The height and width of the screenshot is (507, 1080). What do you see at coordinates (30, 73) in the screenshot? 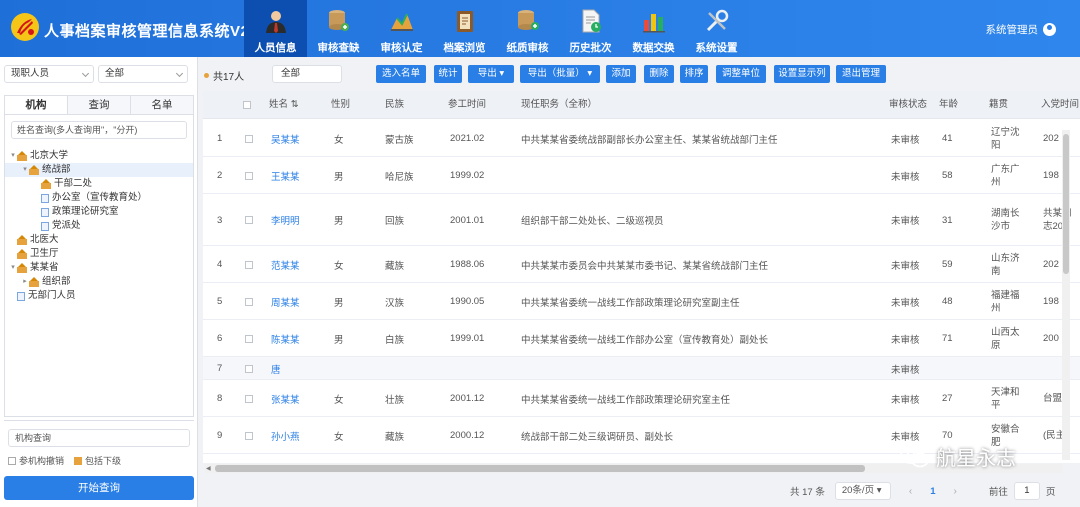
I see `person-type-value: 现职人员` at bounding box center [30, 73].